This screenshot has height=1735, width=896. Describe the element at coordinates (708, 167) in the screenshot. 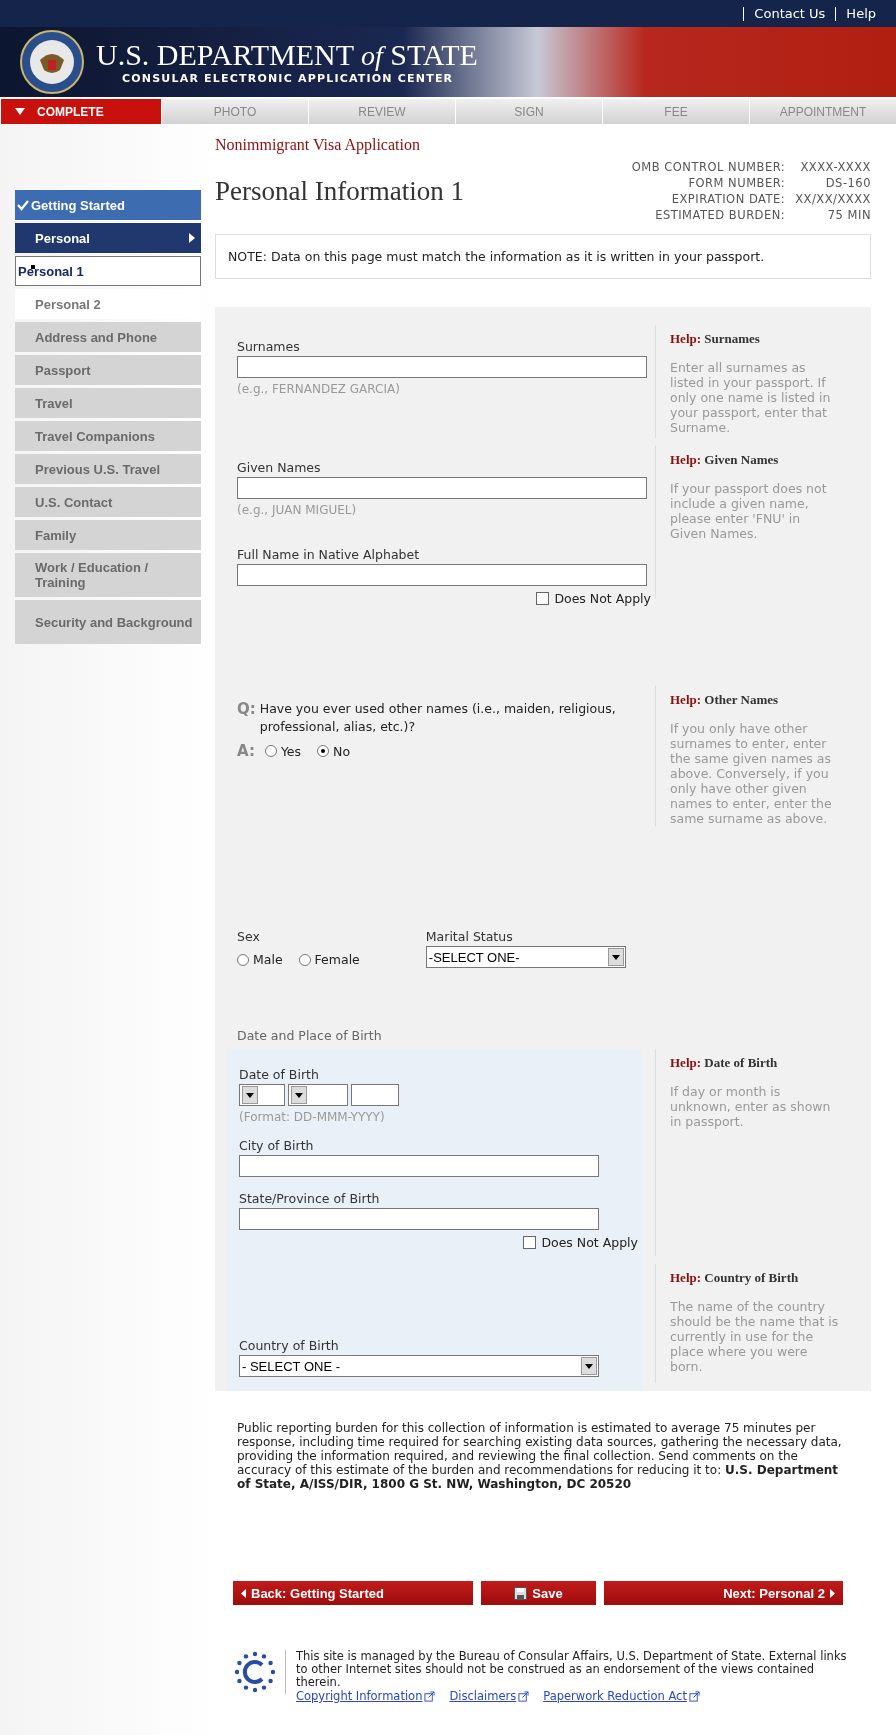

I see `info-label: OMB CONTROL NUMBER:` at that location.